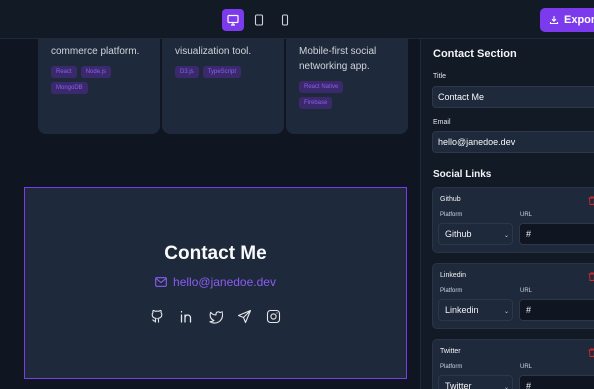 The image size is (594, 389). Describe the element at coordinates (99, 80) in the screenshot. I see `project-tags: React Node.js MongoDB` at that location.